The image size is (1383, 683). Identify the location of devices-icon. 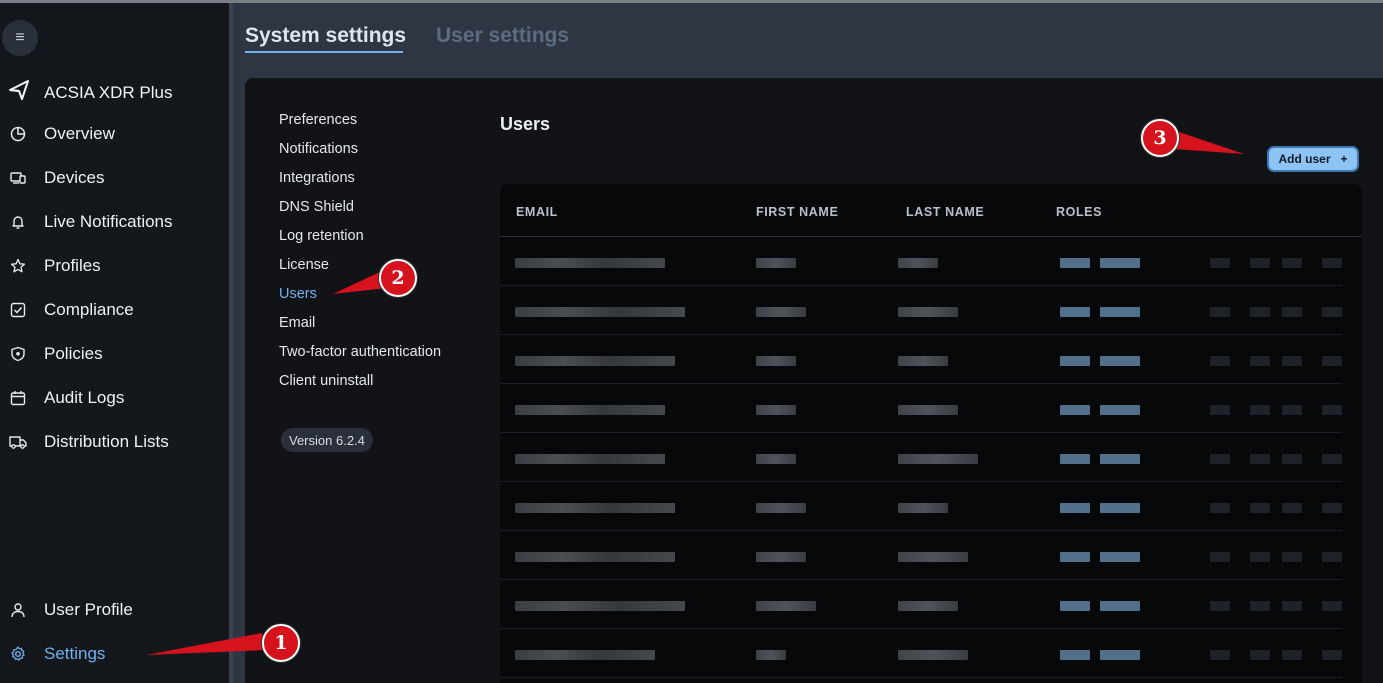
(18, 178).